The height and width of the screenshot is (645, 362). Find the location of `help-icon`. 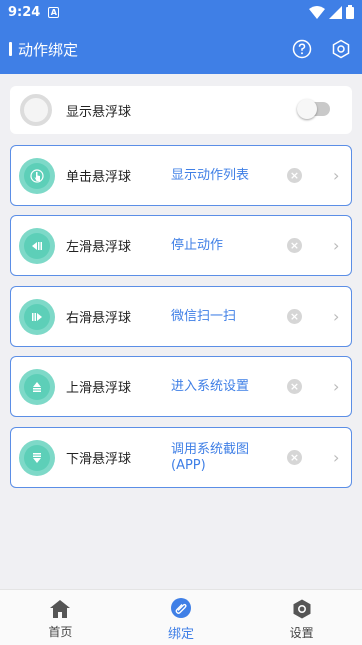

help-icon is located at coordinates (302, 49).